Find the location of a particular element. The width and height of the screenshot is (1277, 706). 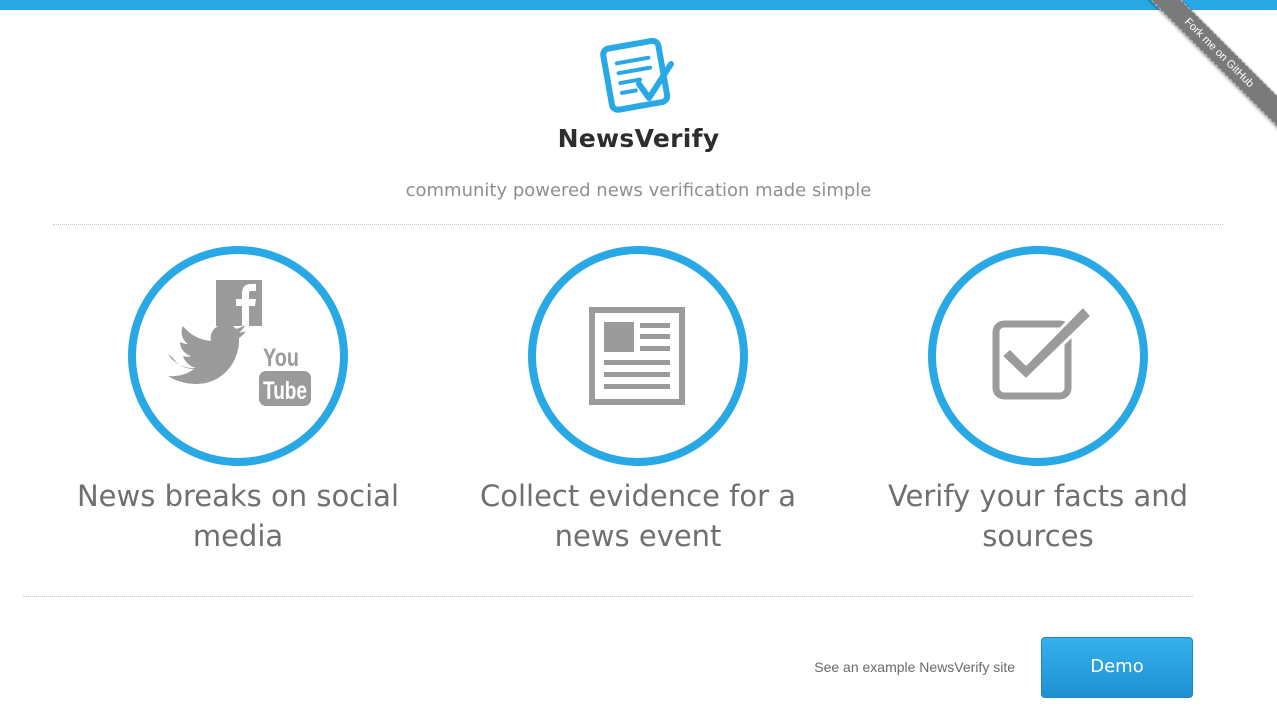

twitter-icon is located at coordinates (207, 354).